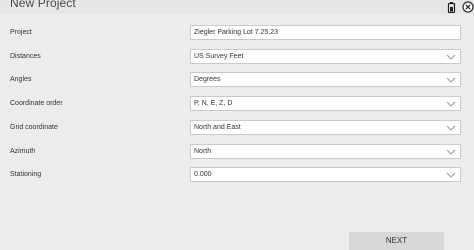  What do you see at coordinates (219, 56) in the screenshot?
I see `distances-value: US Survey Feet` at bounding box center [219, 56].